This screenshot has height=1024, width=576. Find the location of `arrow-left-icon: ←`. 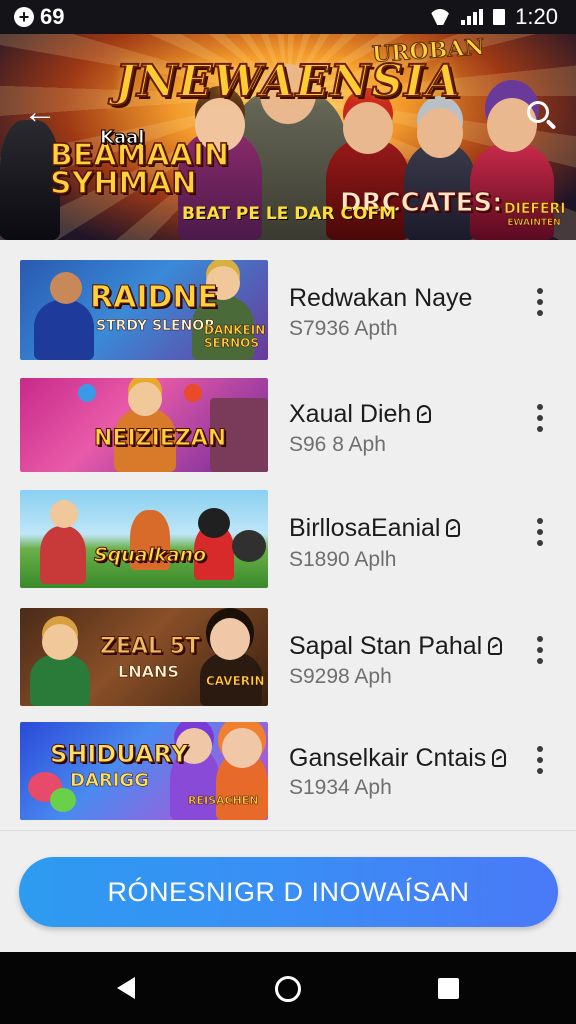

arrow-left-icon: ← is located at coordinates (40, 111).